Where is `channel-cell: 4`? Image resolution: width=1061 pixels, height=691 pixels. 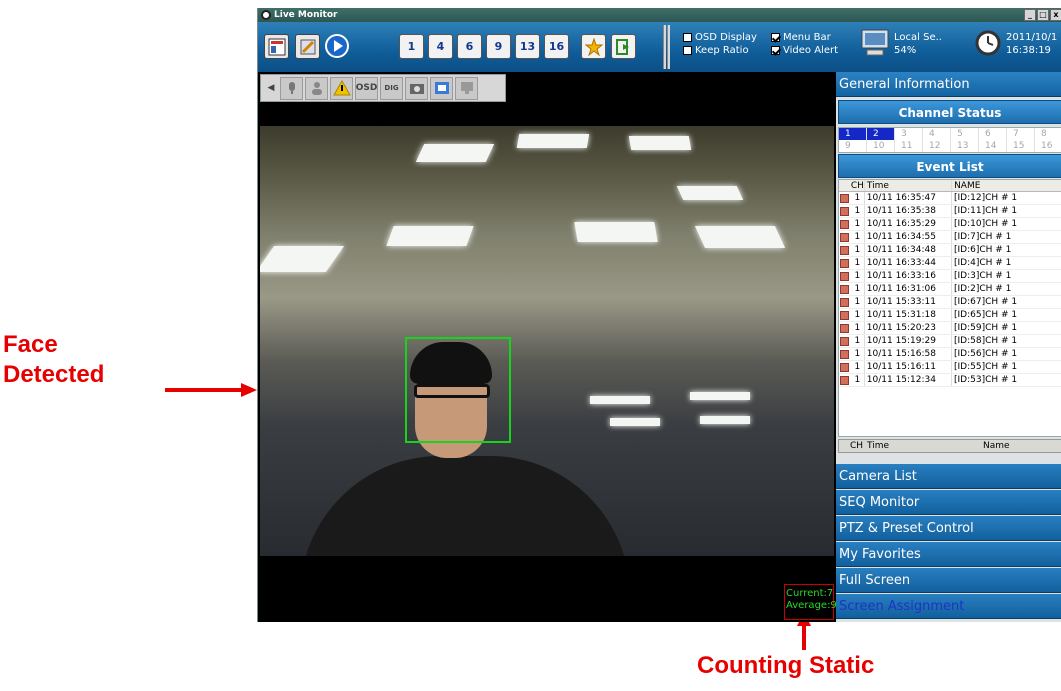
channel-cell: 4 is located at coordinates (937, 134).